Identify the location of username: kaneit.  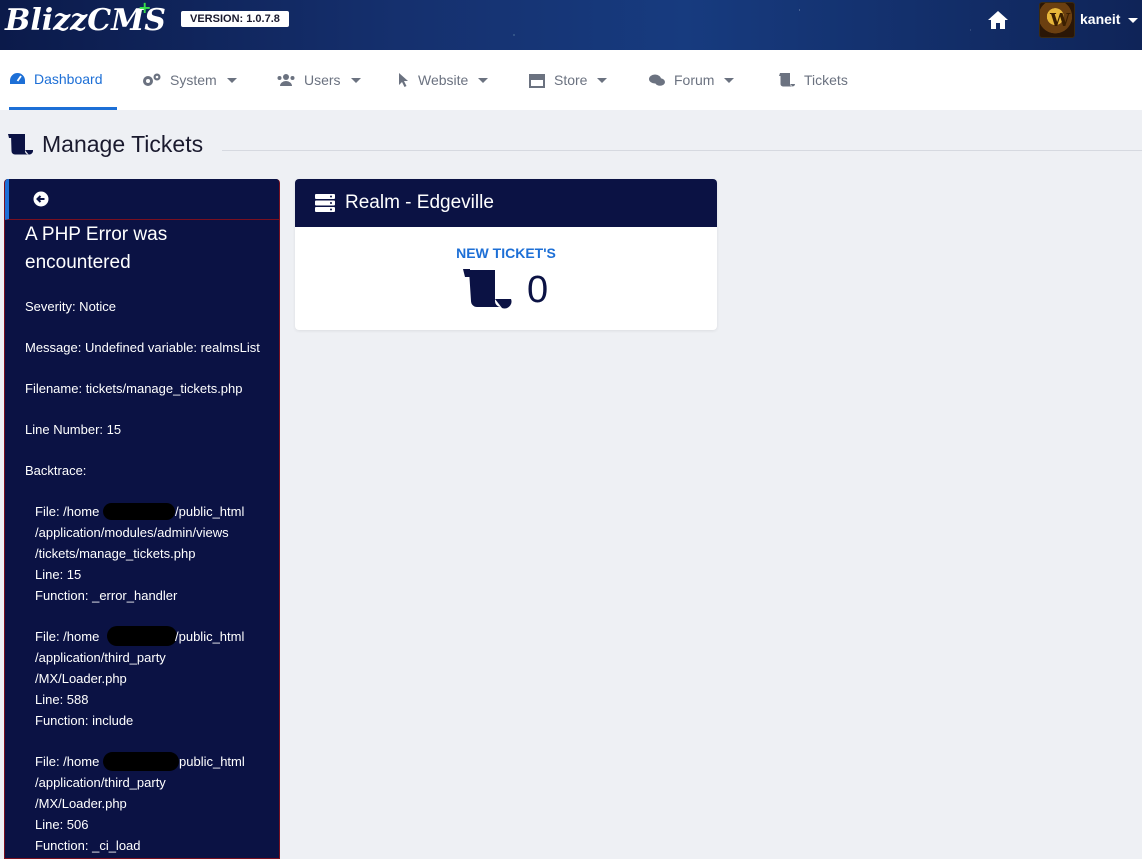
(1100, 19).